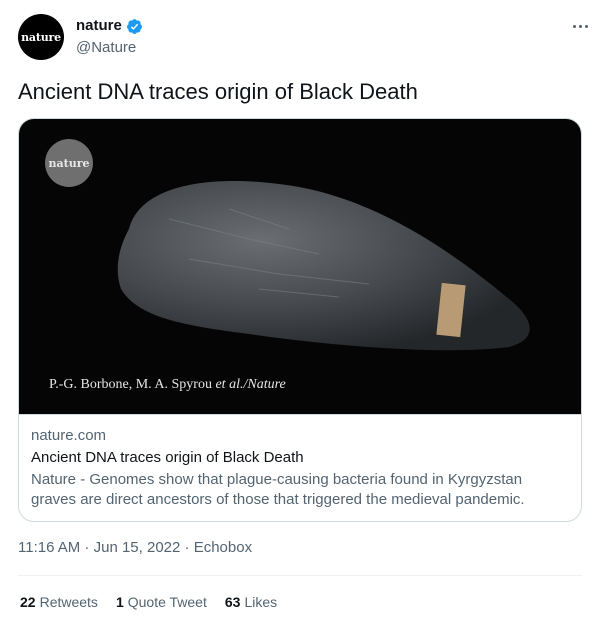  I want to click on author-names: nature @Nature, so click(109, 37).